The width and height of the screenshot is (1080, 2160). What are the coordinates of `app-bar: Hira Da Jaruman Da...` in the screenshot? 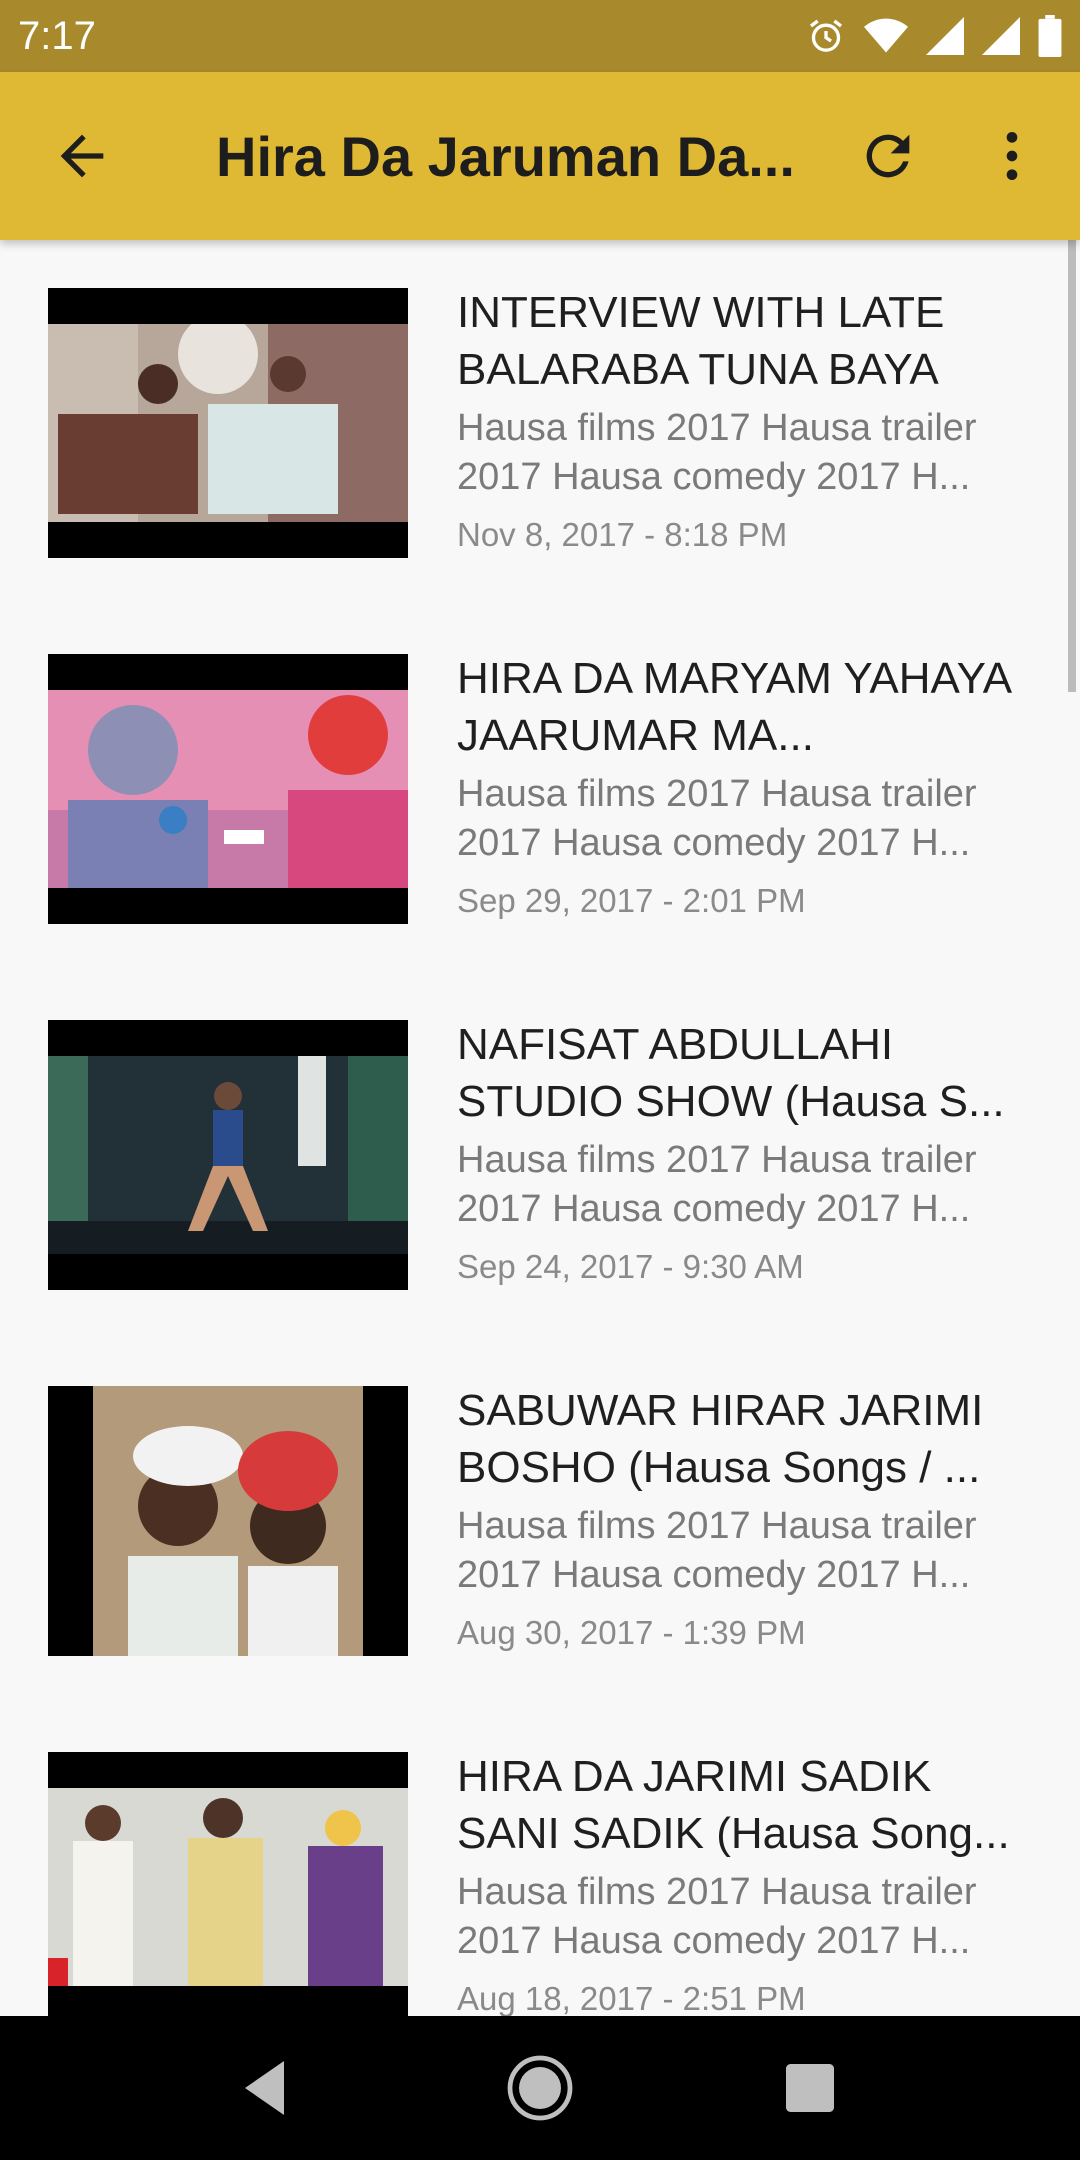 It's located at (540, 156).